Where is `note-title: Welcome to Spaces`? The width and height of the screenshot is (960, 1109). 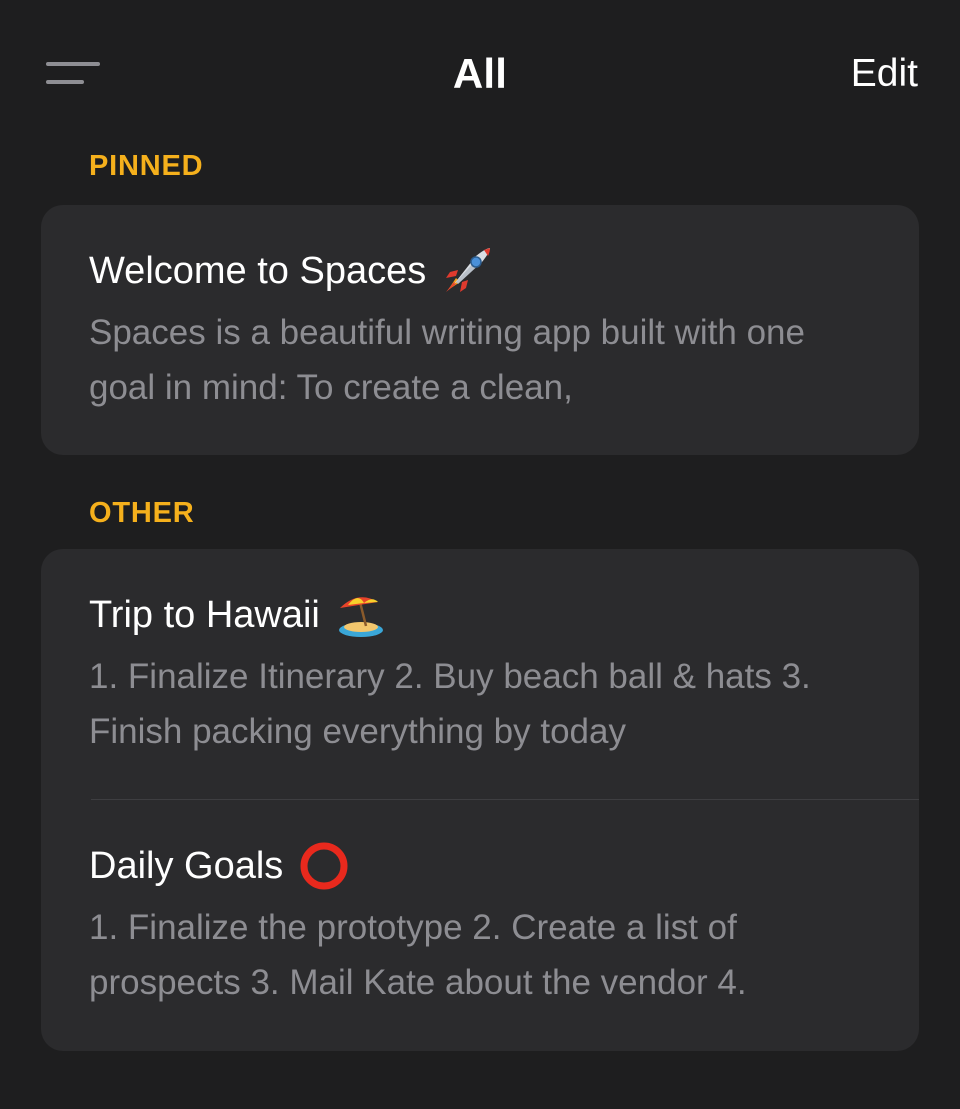
note-title: Welcome to Spaces is located at coordinates (258, 271).